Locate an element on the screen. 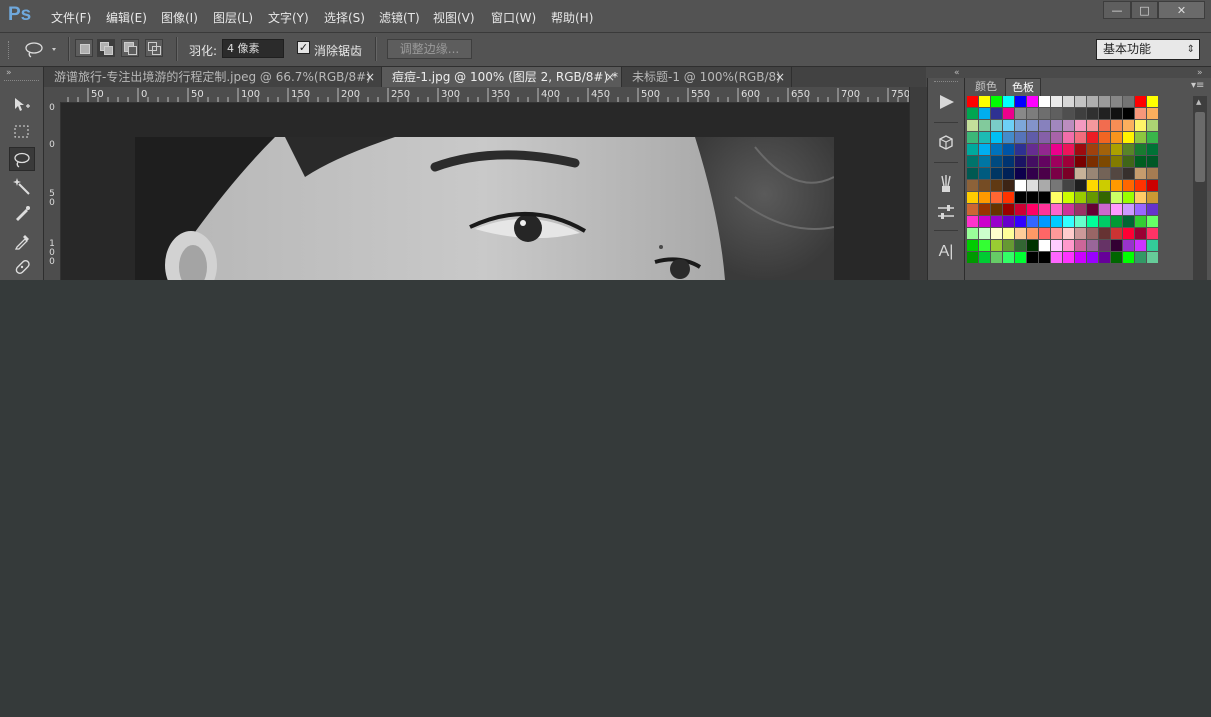 This screenshot has width=1211, height=717. strip-grip is located at coordinates (946, 83).